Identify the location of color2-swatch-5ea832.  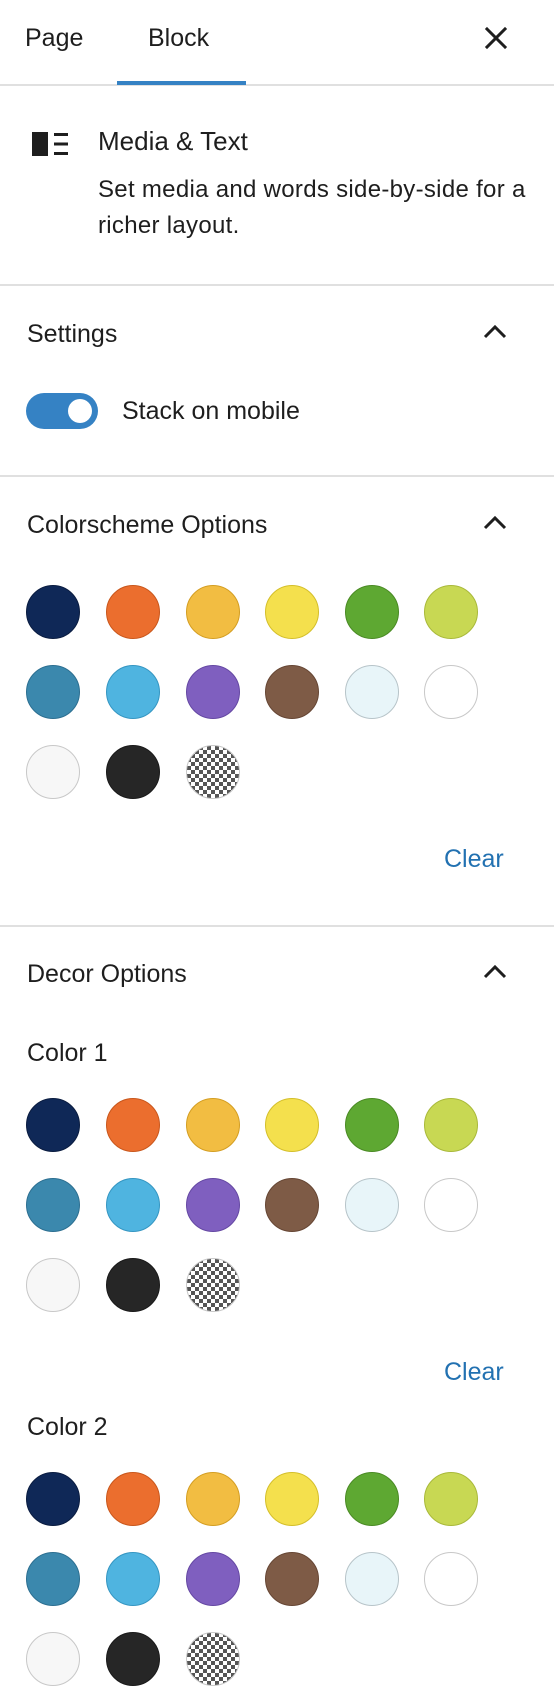
(372, 1499).